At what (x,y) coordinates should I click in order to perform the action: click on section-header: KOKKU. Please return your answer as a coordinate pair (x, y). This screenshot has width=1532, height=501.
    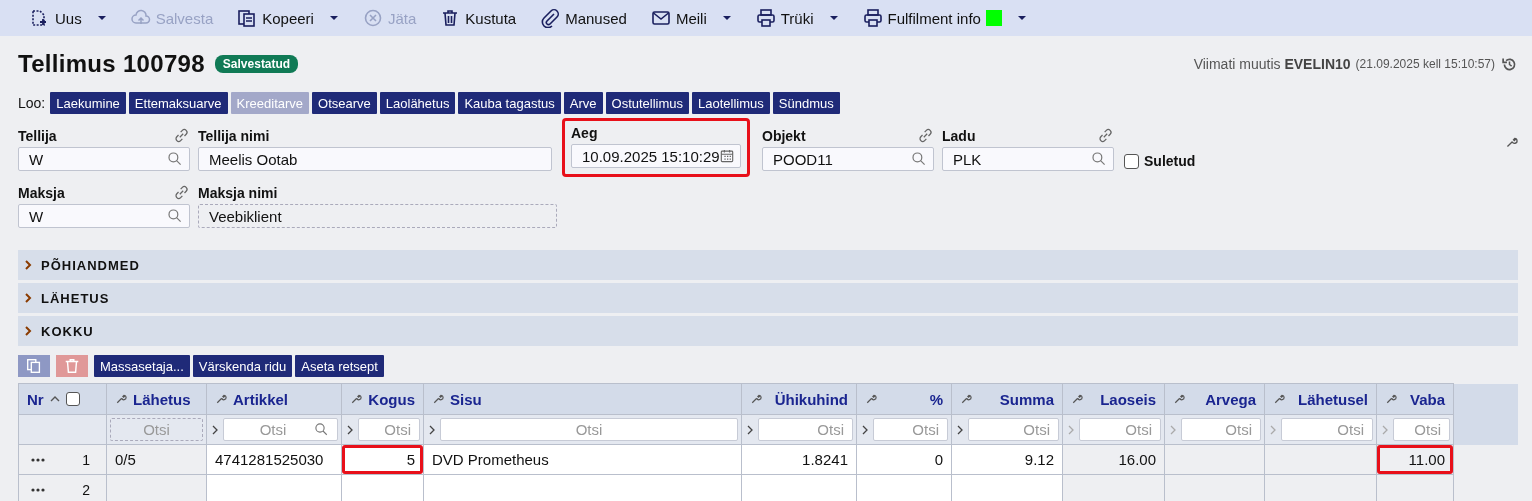
    Looking at the image, I should click on (768, 331).